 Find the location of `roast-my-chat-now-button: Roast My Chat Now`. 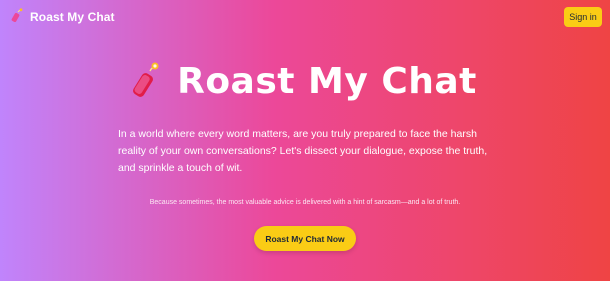

roast-my-chat-now-button: Roast My Chat Now is located at coordinates (305, 238).